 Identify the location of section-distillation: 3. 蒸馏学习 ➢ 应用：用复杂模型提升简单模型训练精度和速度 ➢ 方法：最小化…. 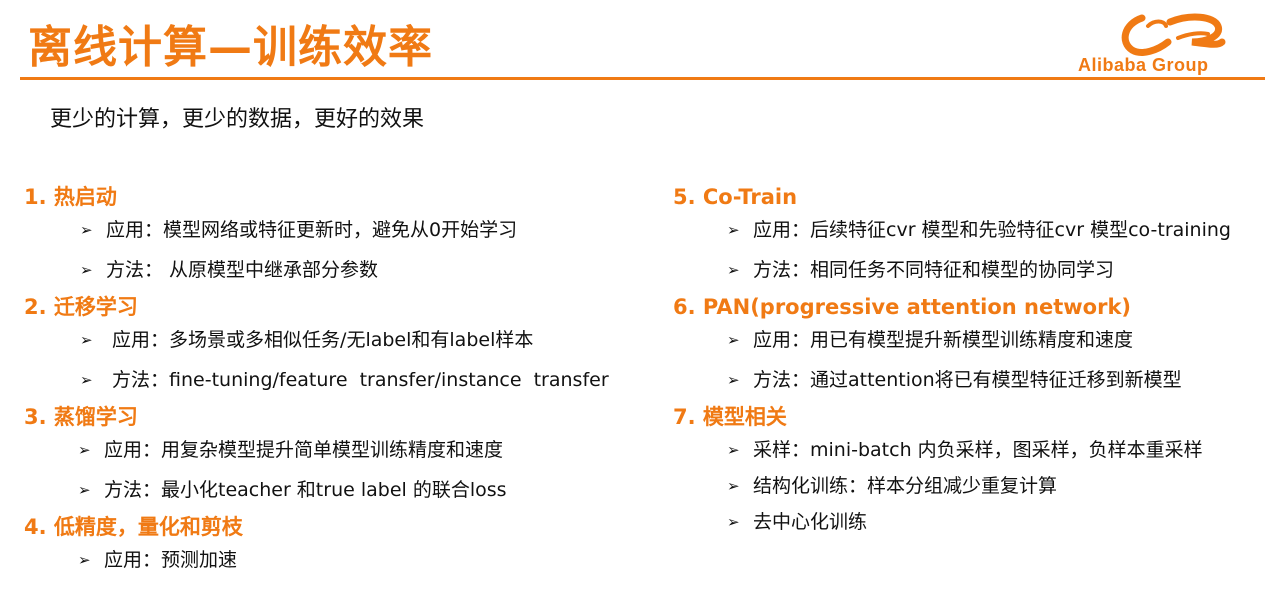
(316, 457).